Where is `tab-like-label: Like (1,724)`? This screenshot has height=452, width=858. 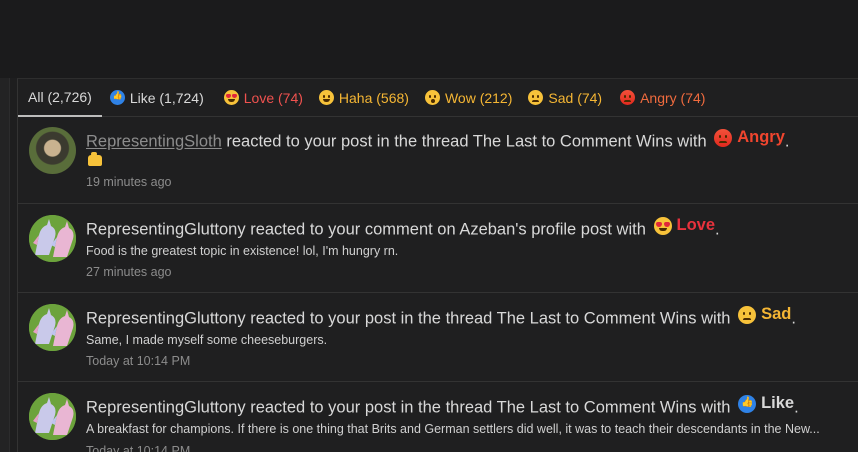 tab-like-label: Like (1,724) is located at coordinates (166, 97).